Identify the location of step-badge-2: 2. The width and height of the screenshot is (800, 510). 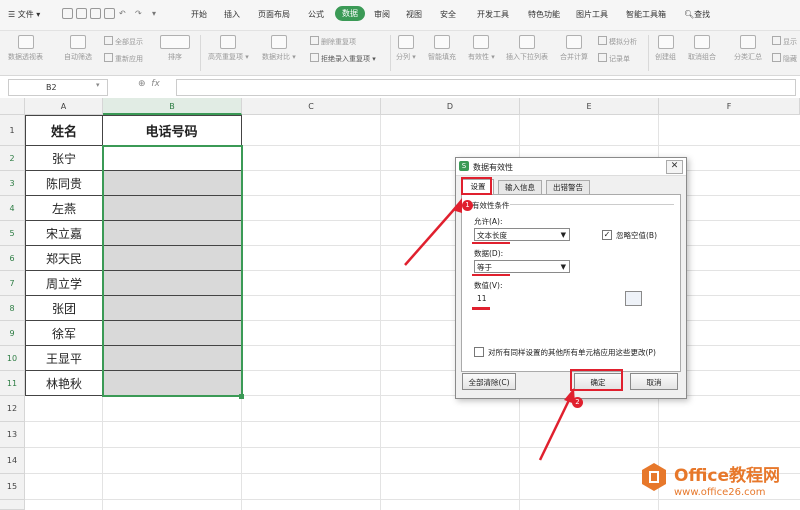
(577, 402).